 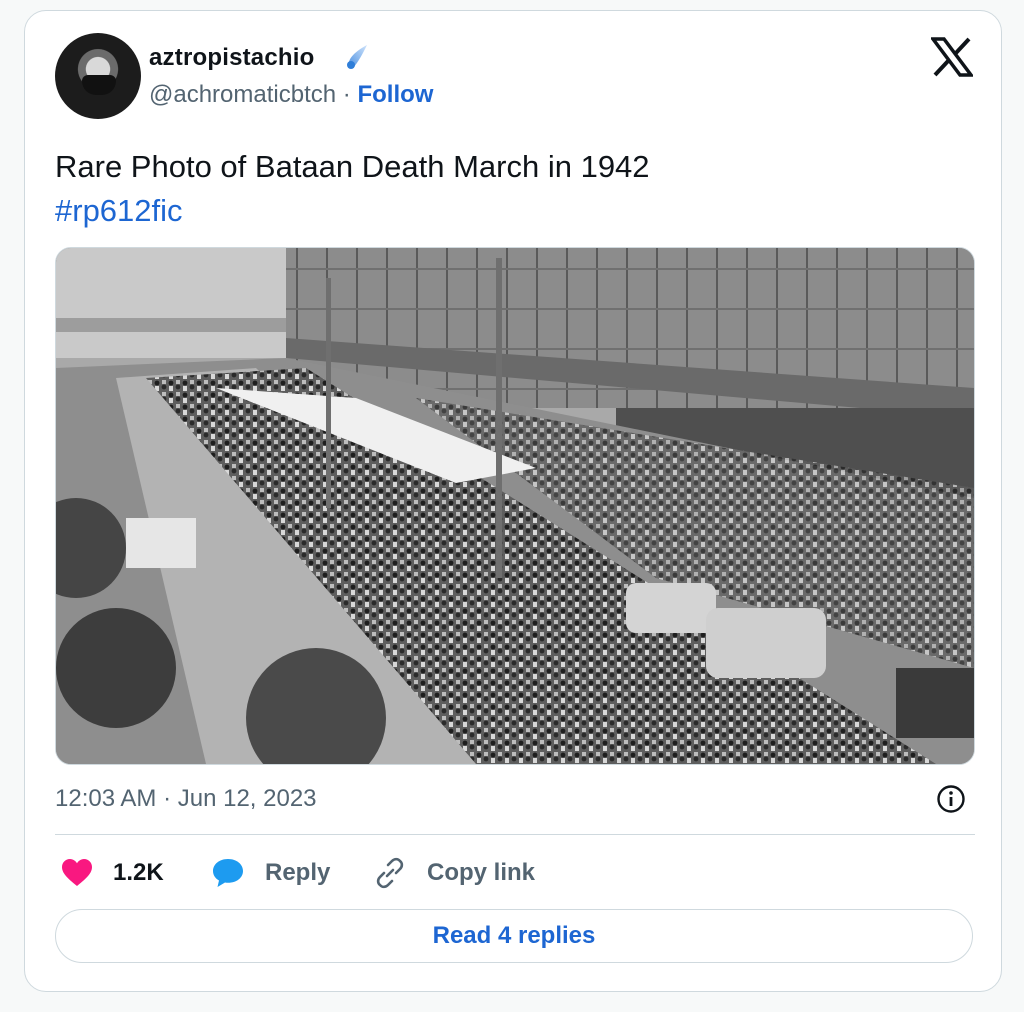 I want to click on action-bar: 1.2K Reply Copy link, so click(x=515, y=873).